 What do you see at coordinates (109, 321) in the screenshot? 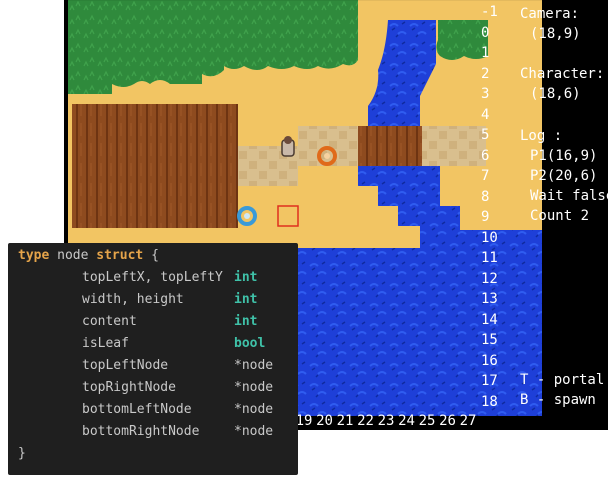
I see `field-name: content` at bounding box center [109, 321].